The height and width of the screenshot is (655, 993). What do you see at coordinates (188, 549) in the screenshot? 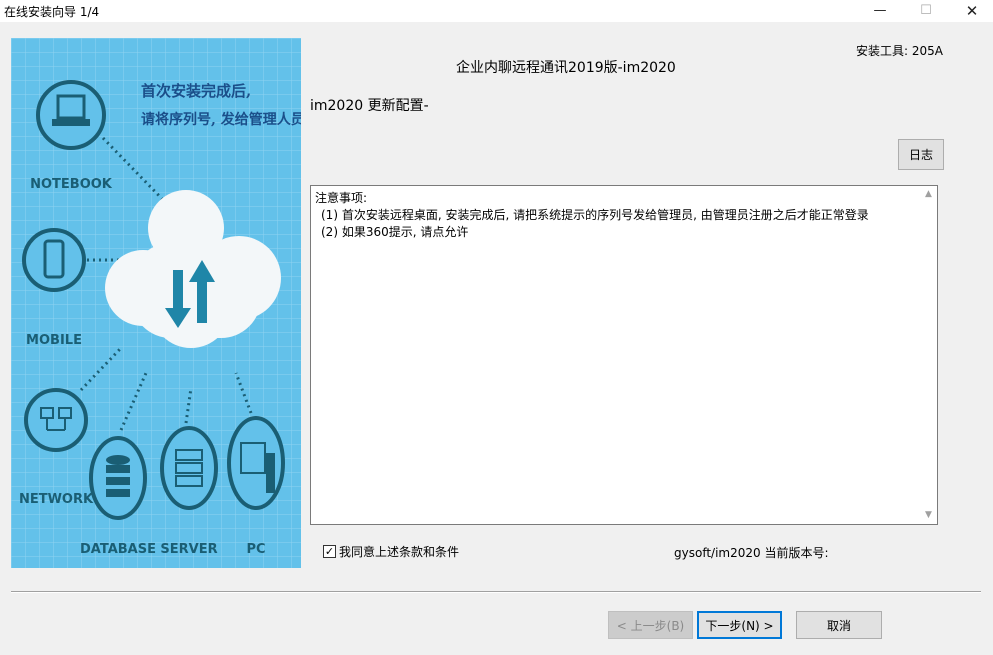
I see `node-label-server: SERVER` at bounding box center [188, 549].